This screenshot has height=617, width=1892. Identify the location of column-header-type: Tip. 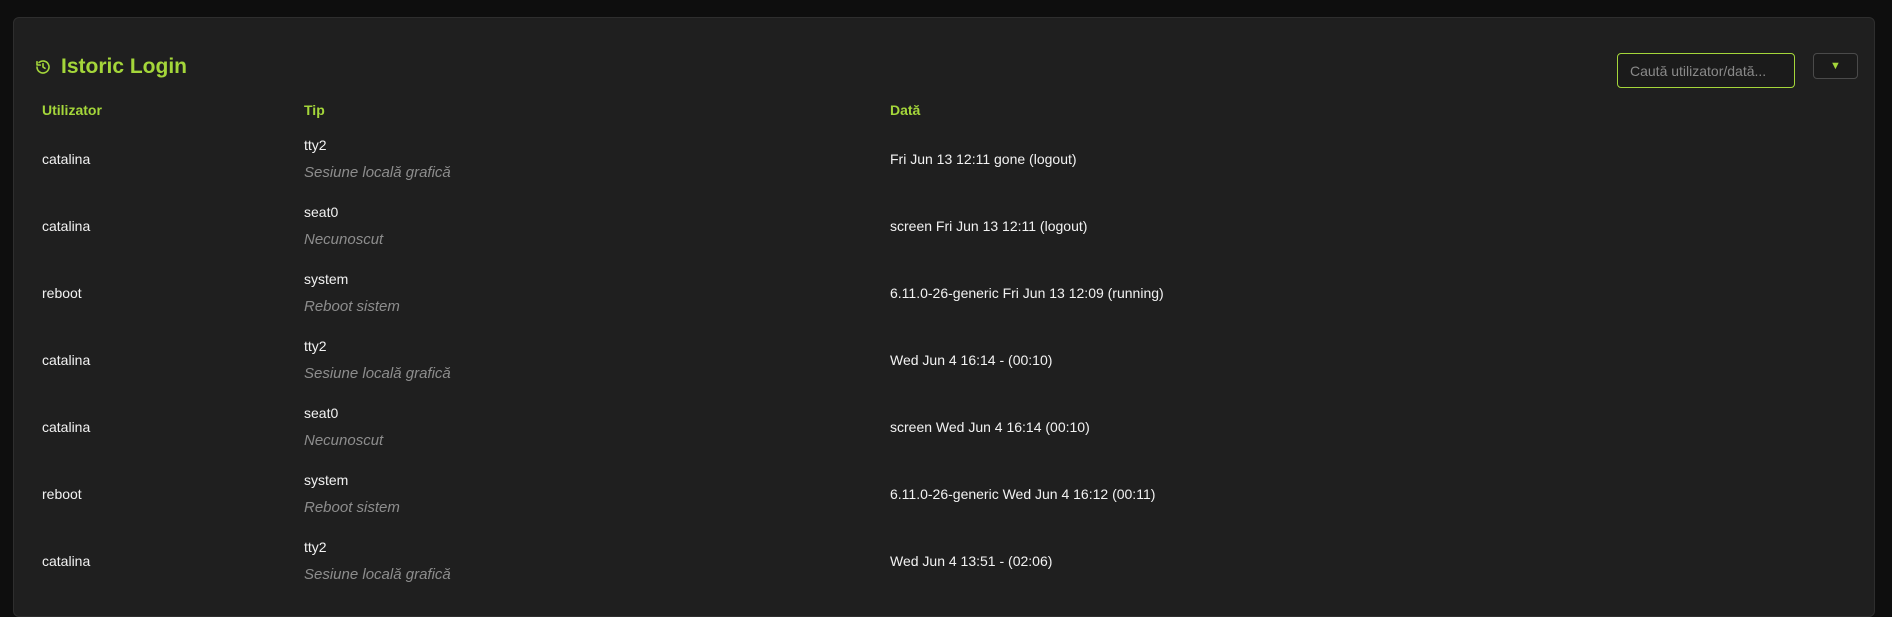
(314, 110).